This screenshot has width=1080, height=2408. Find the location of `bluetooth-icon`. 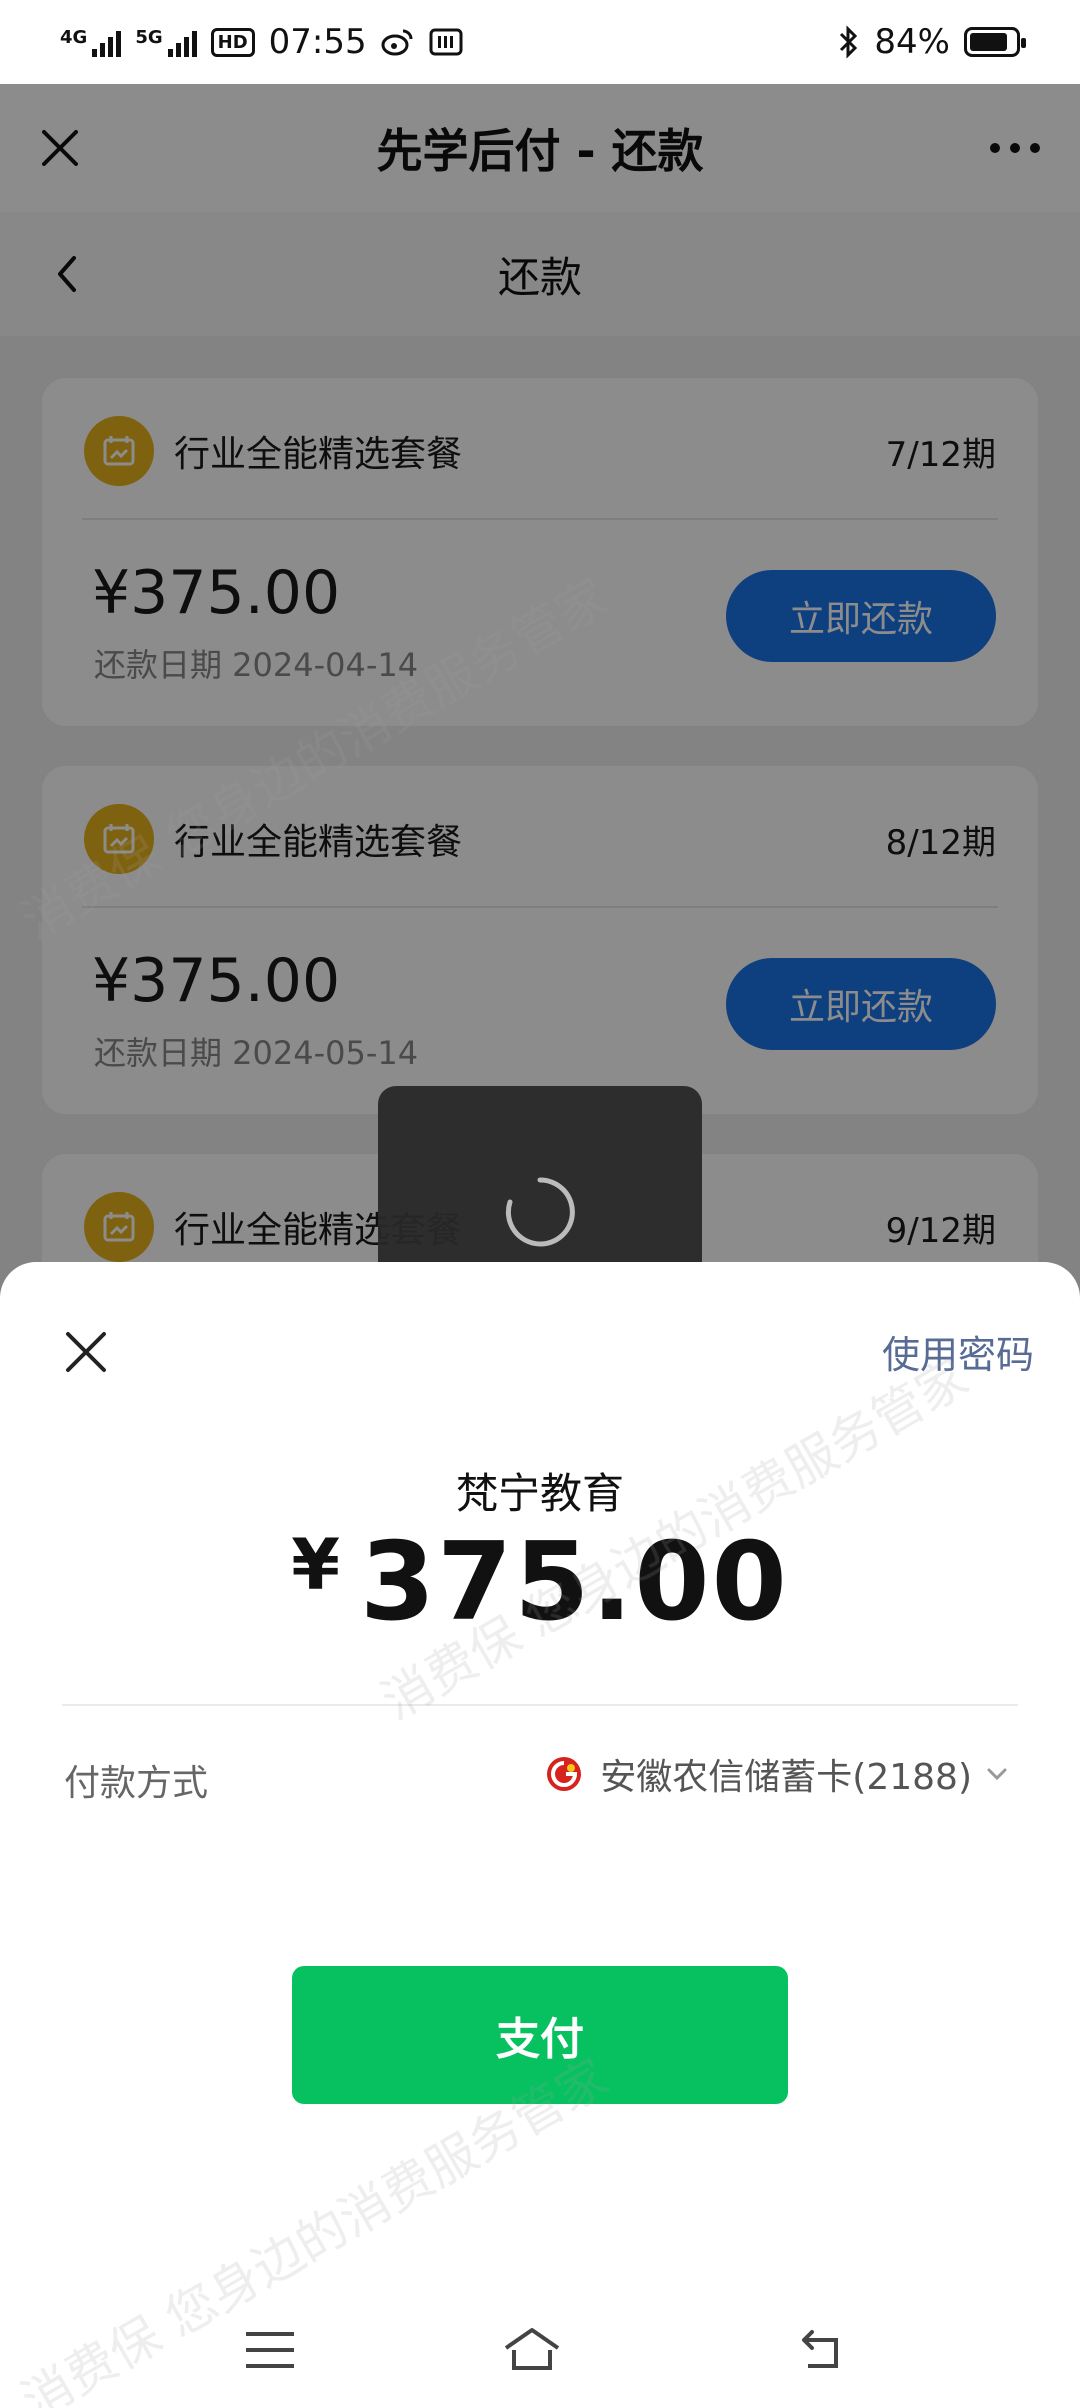

bluetooth-icon is located at coordinates (849, 42).